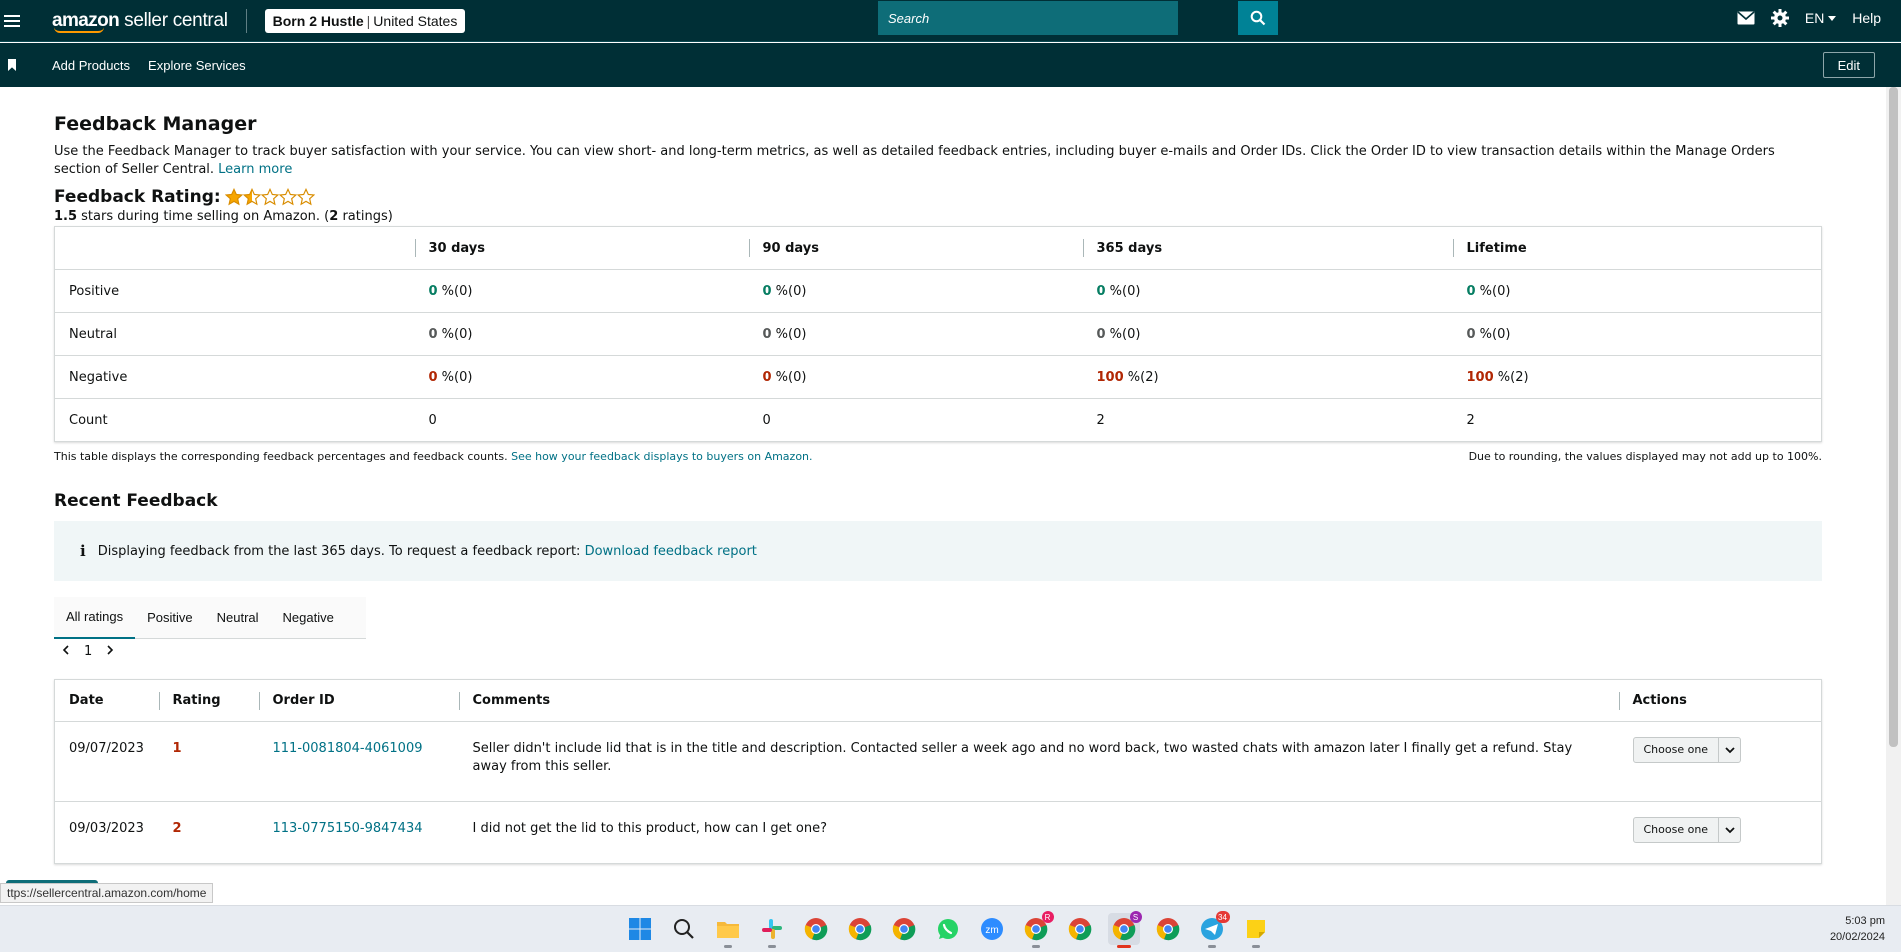 The width and height of the screenshot is (1901, 952). Describe the element at coordinates (318, 20) in the screenshot. I see `account-name: Born 2 Hustle` at that location.